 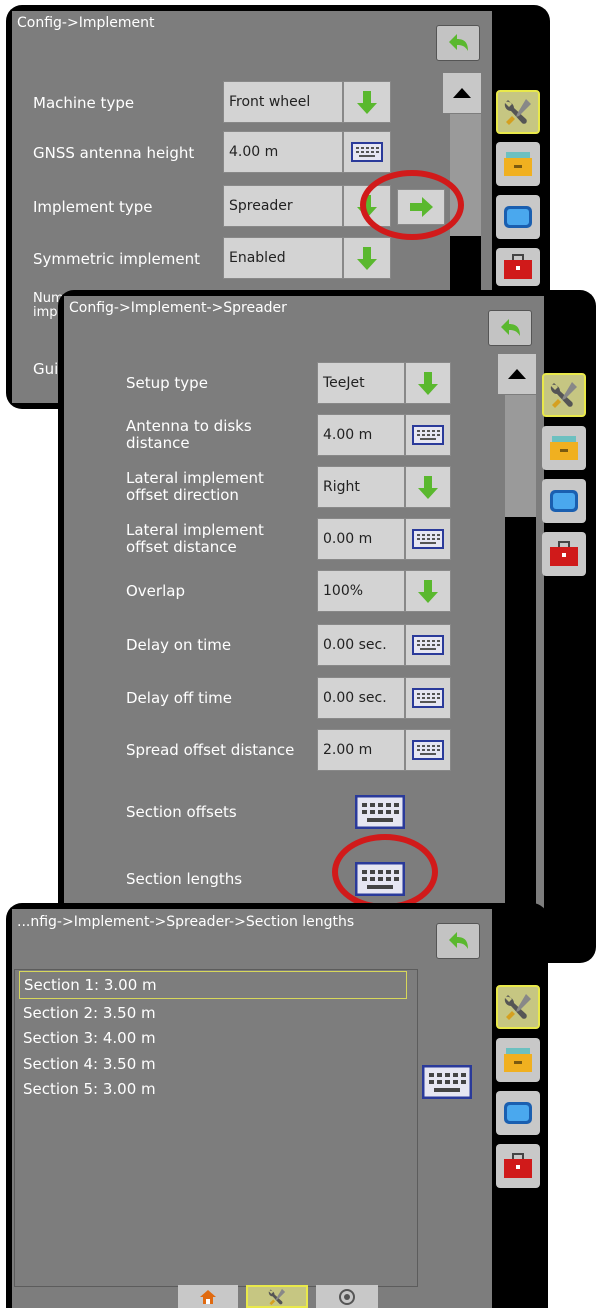 What do you see at coordinates (520, 456) in the screenshot?
I see `scrollbar-thumb` at bounding box center [520, 456].